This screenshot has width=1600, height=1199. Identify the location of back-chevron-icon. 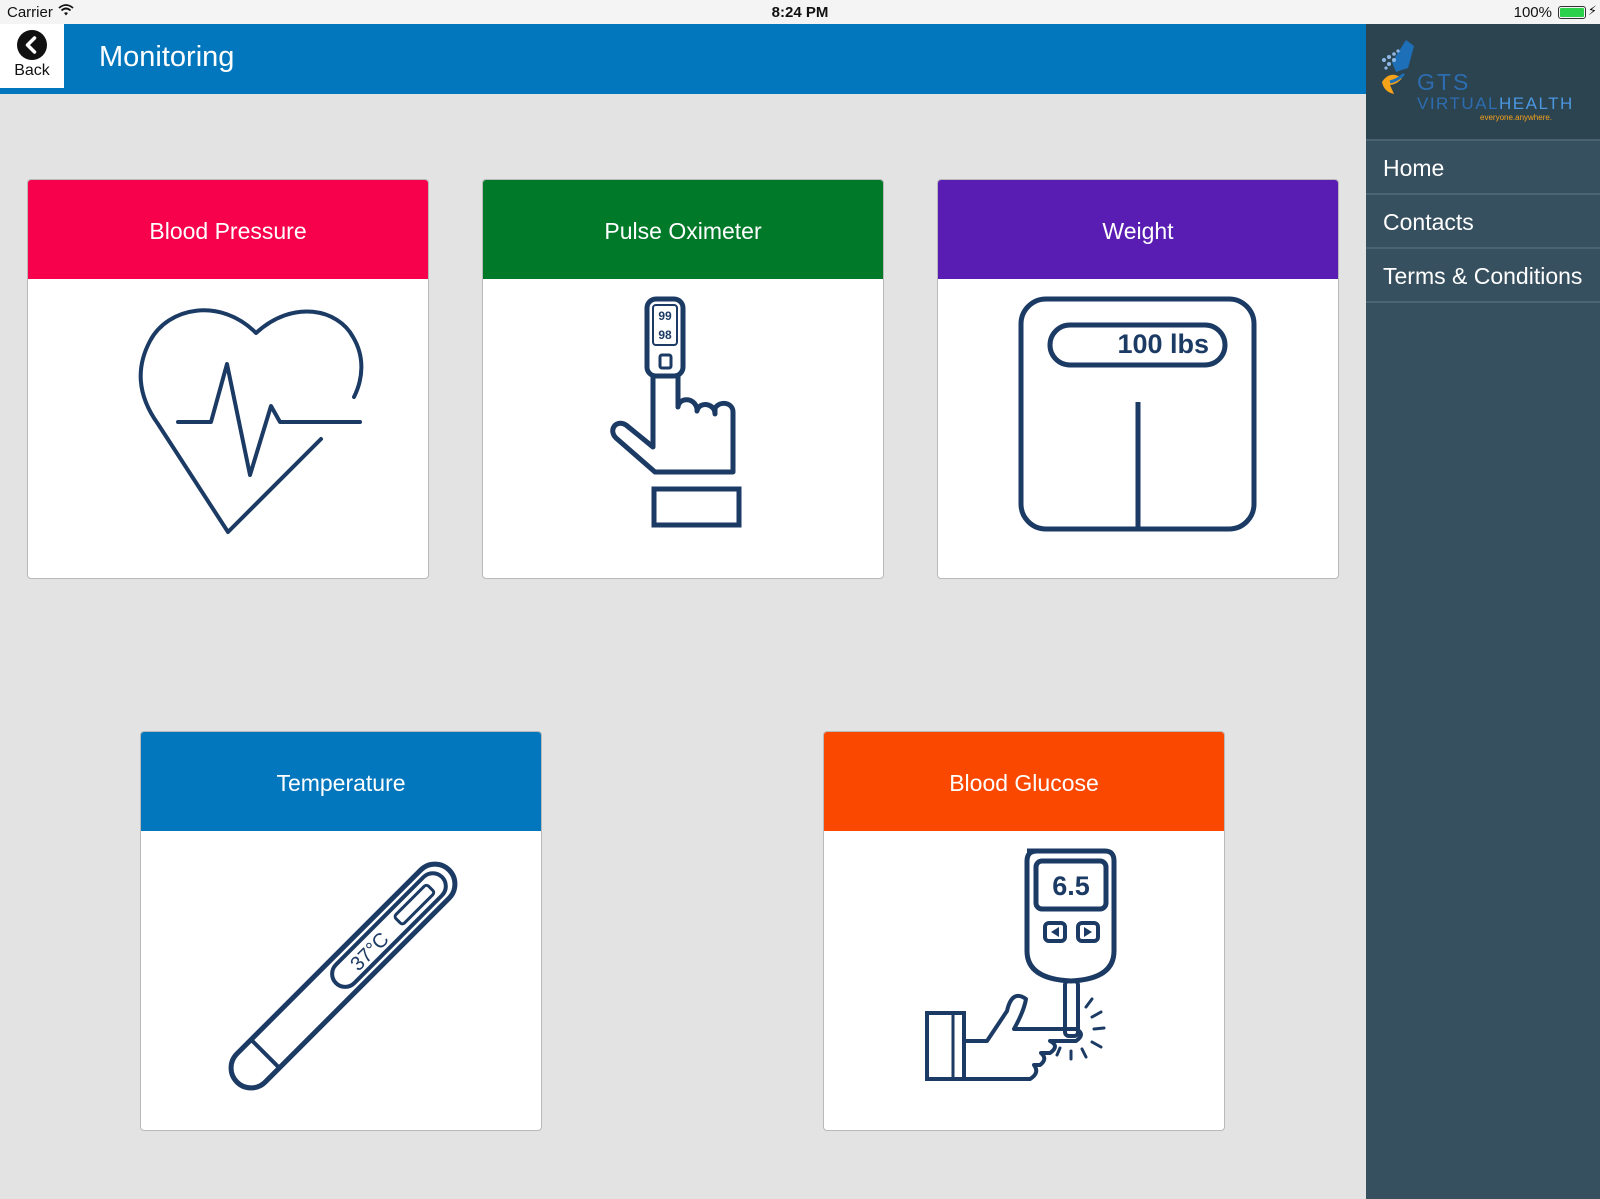
(32, 45).